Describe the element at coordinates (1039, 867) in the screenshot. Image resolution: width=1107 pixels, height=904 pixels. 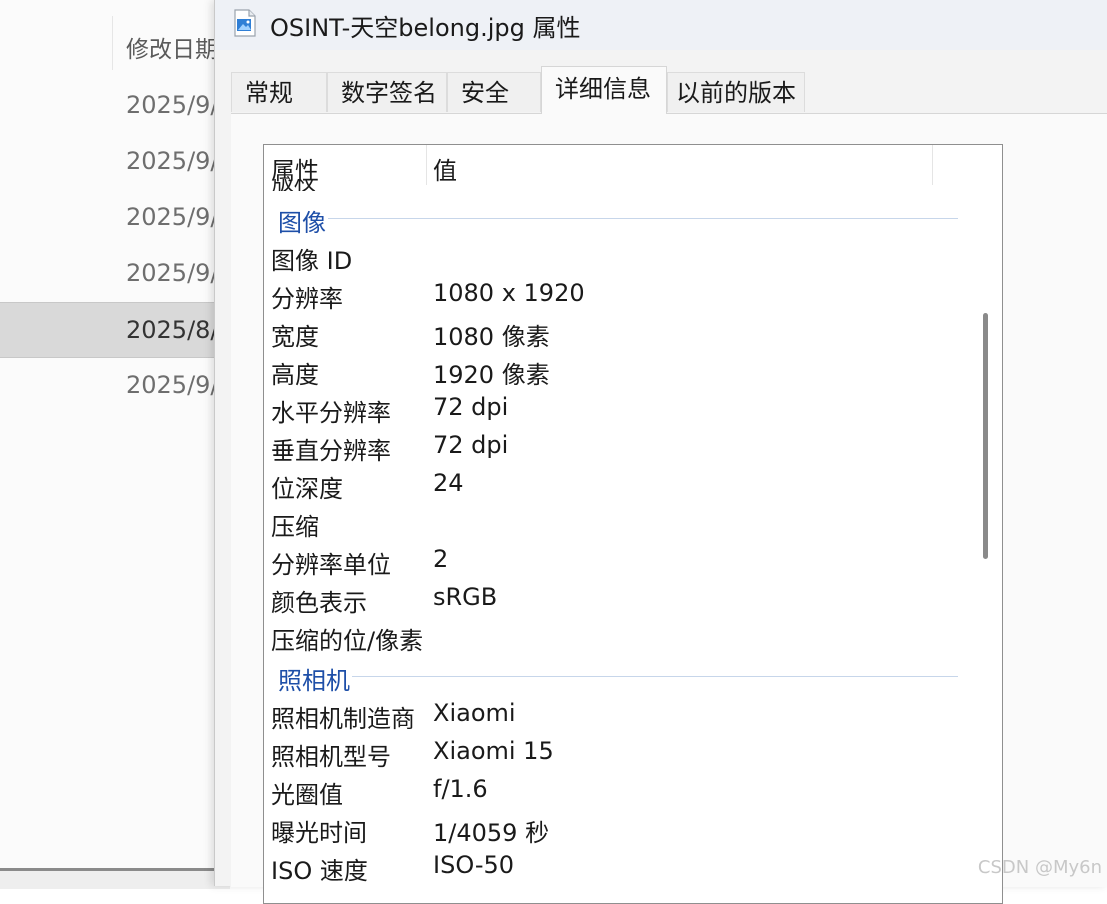
I see `watermark: CSDN @My6n` at that location.